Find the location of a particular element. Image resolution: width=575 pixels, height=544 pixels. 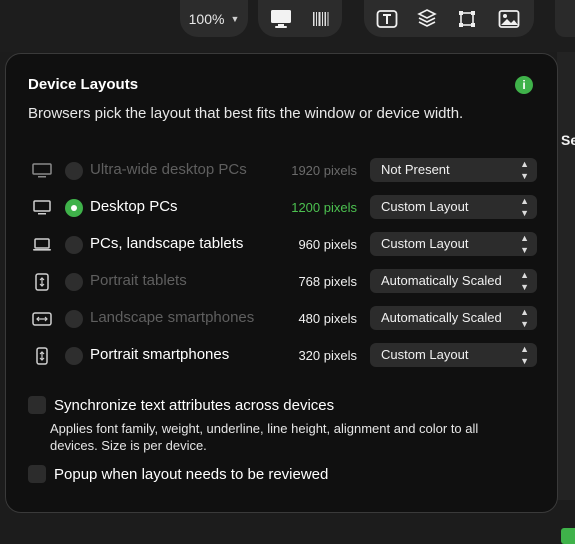

device-row-desktop: Desktop PCs 1200 pixels Custom Layout ▲ ▼ is located at coordinates (286, 208).